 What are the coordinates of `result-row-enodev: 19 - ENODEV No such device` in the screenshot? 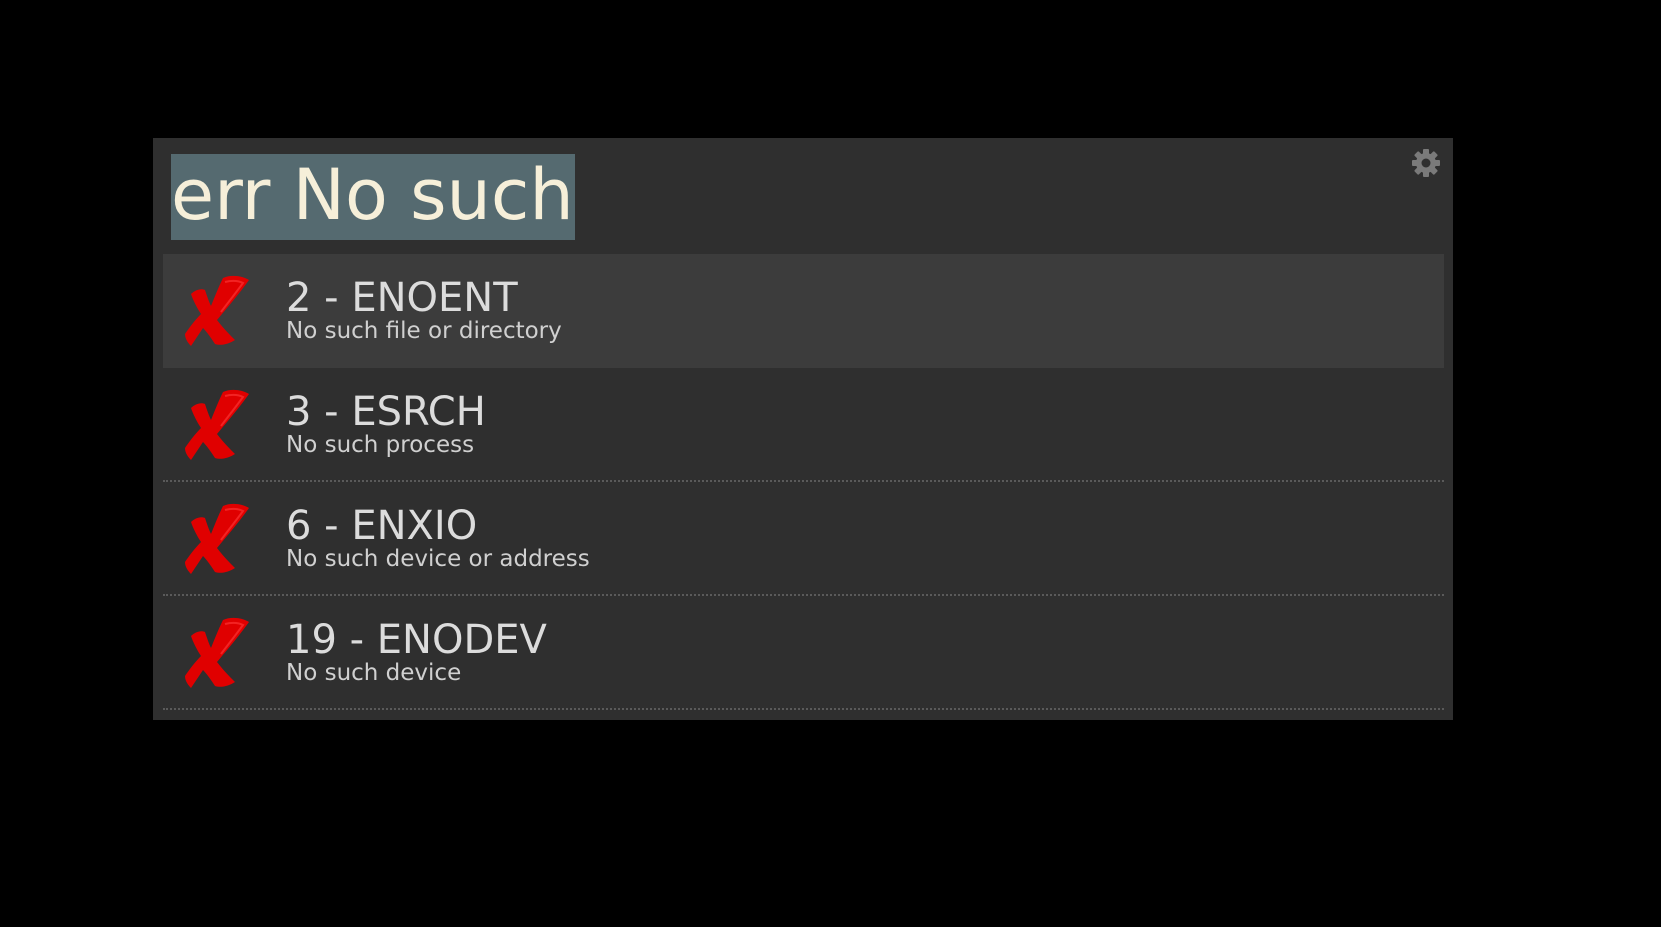 It's located at (803, 653).